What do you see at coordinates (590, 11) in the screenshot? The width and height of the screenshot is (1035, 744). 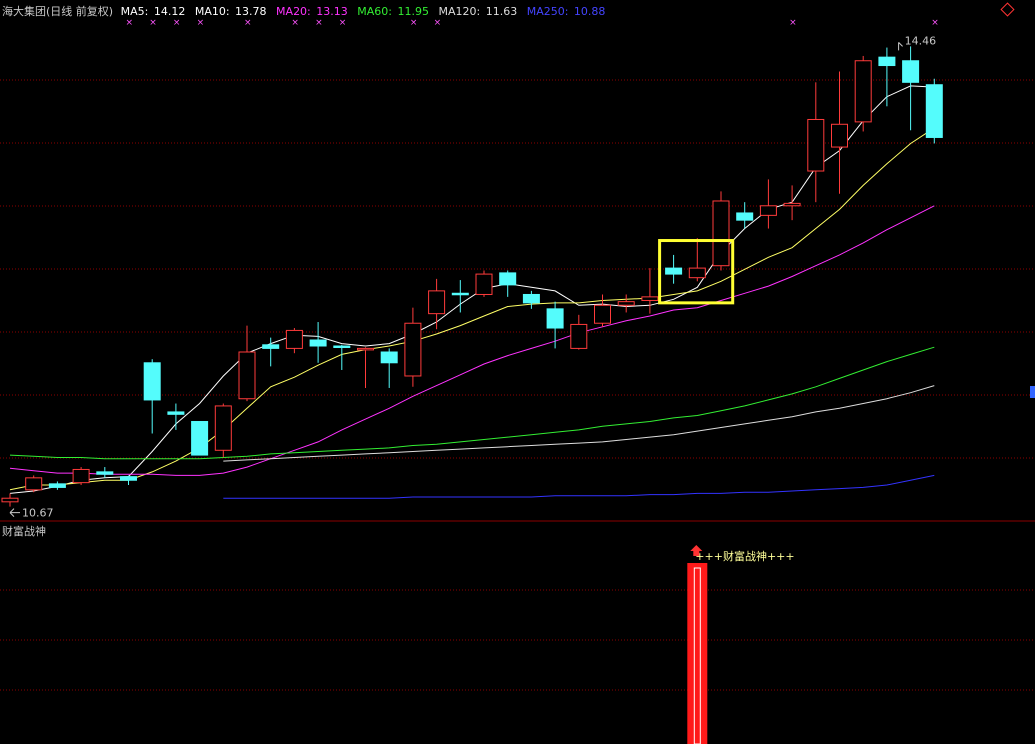 I see `ma250-value: 10.88` at bounding box center [590, 11].